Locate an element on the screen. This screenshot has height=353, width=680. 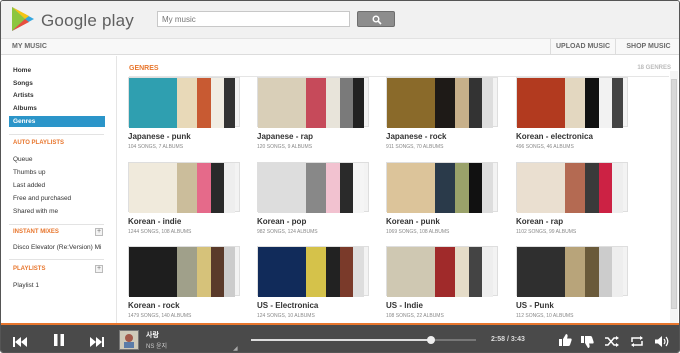
song-title: 사랑 is located at coordinates (152, 335).